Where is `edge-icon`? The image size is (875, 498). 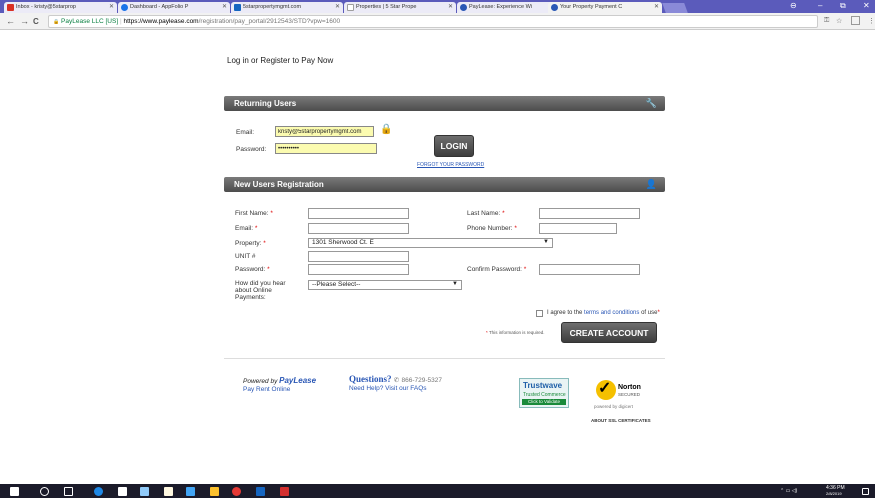 edge-icon is located at coordinates (98, 491).